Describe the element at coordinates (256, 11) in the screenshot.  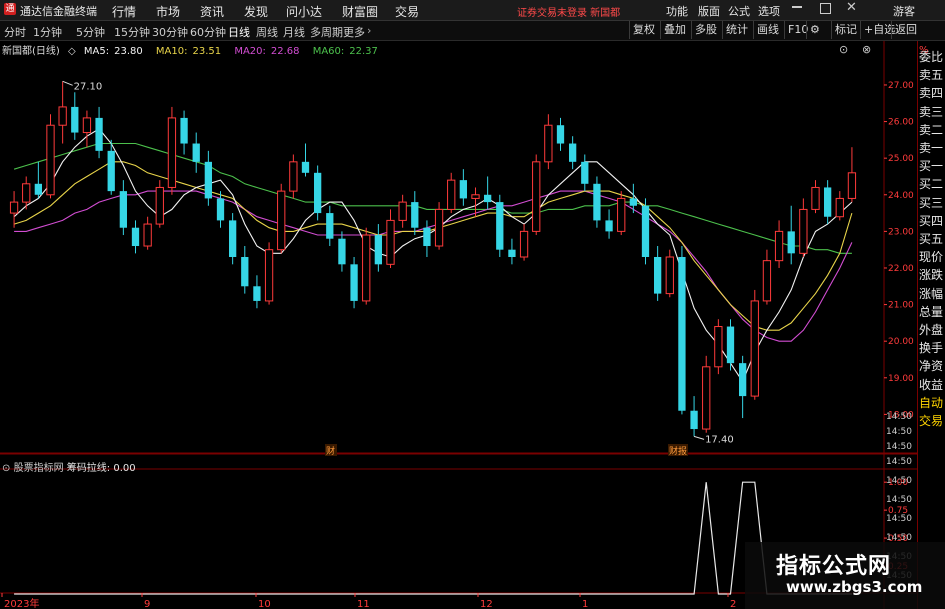
I see `menu-discover: 发现` at that location.